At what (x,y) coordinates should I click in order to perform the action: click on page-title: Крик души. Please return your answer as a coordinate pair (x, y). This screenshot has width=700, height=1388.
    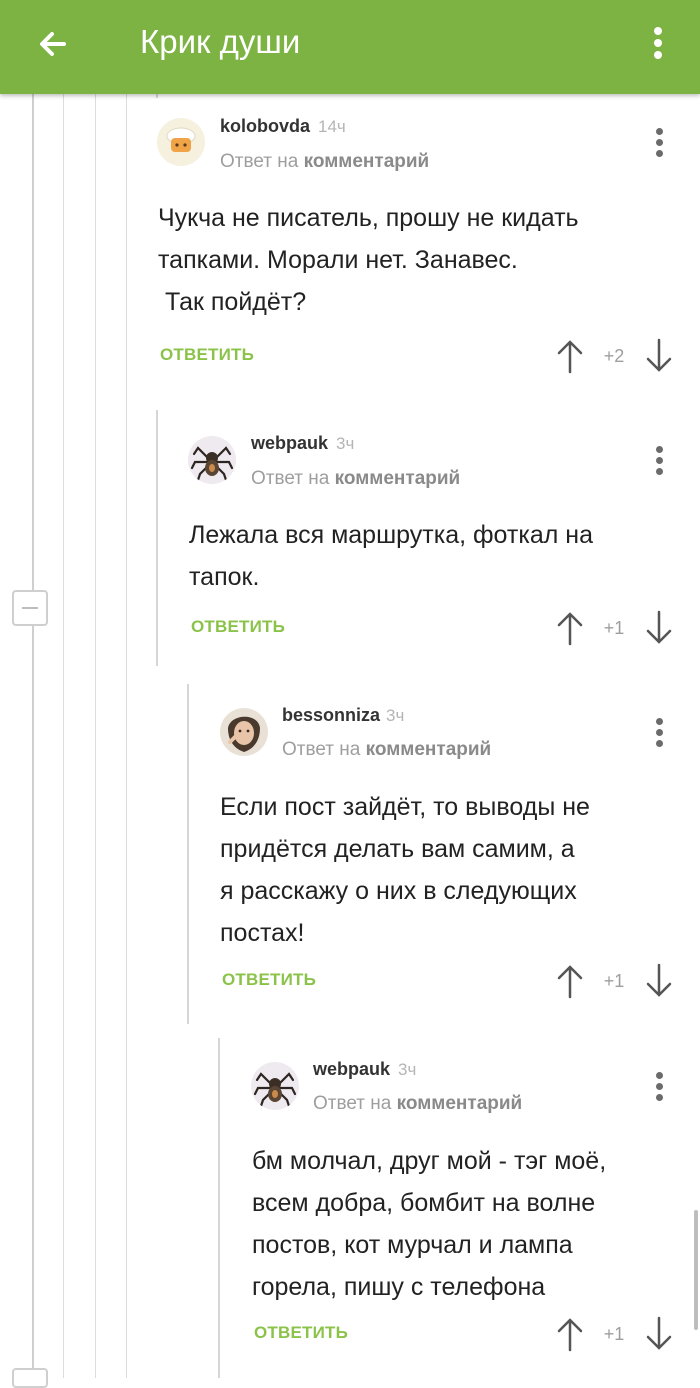
    Looking at the image, I should click on (220, 41).